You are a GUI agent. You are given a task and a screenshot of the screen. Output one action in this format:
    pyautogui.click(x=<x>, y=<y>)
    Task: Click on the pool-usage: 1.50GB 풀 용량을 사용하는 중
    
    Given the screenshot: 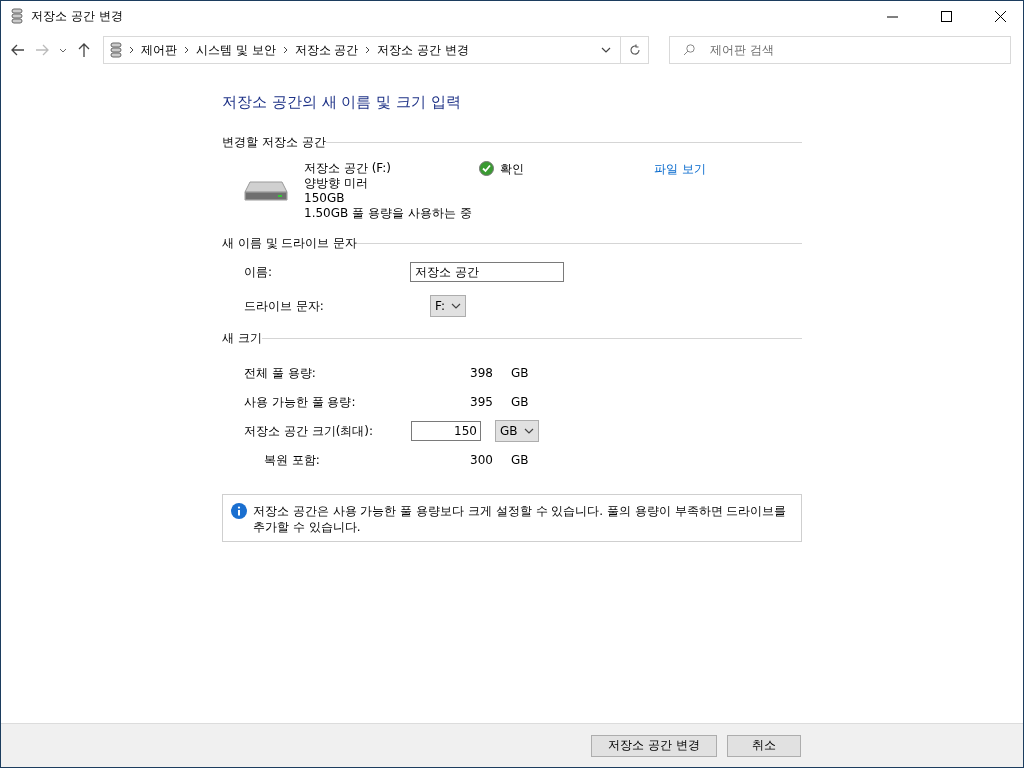 What is the action you would take?
    pyautogui.click(x=388, y=213)
    